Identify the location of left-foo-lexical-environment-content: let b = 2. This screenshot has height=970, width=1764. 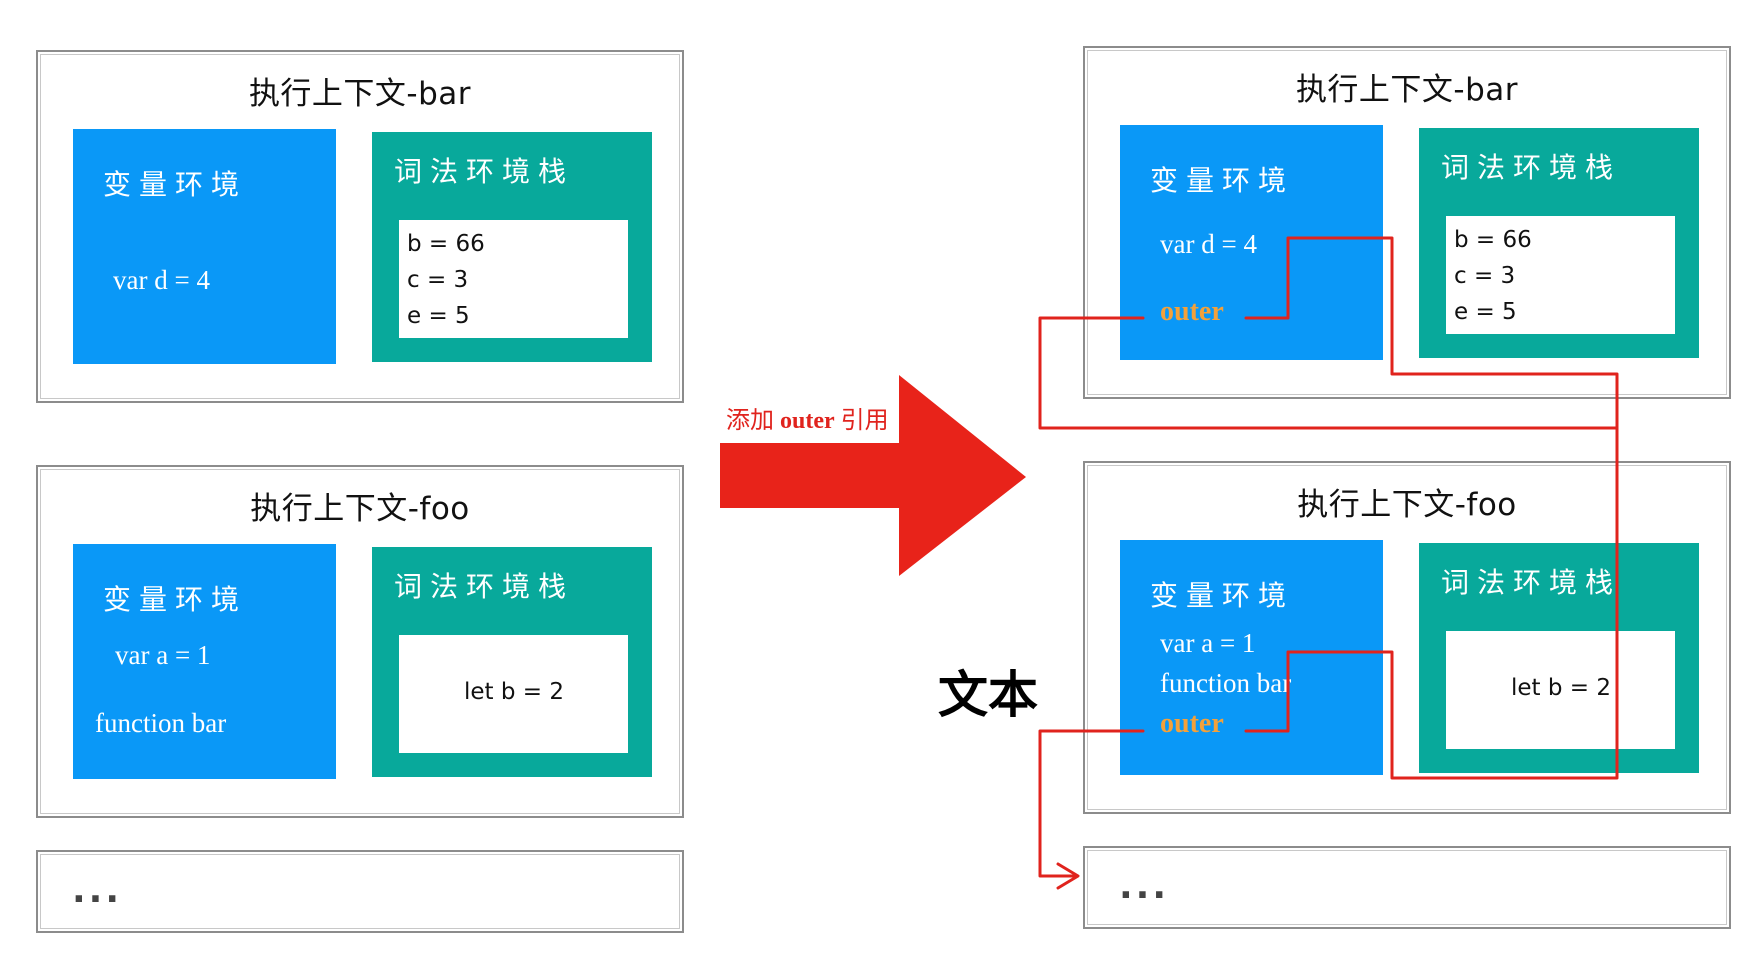
(513, 694).